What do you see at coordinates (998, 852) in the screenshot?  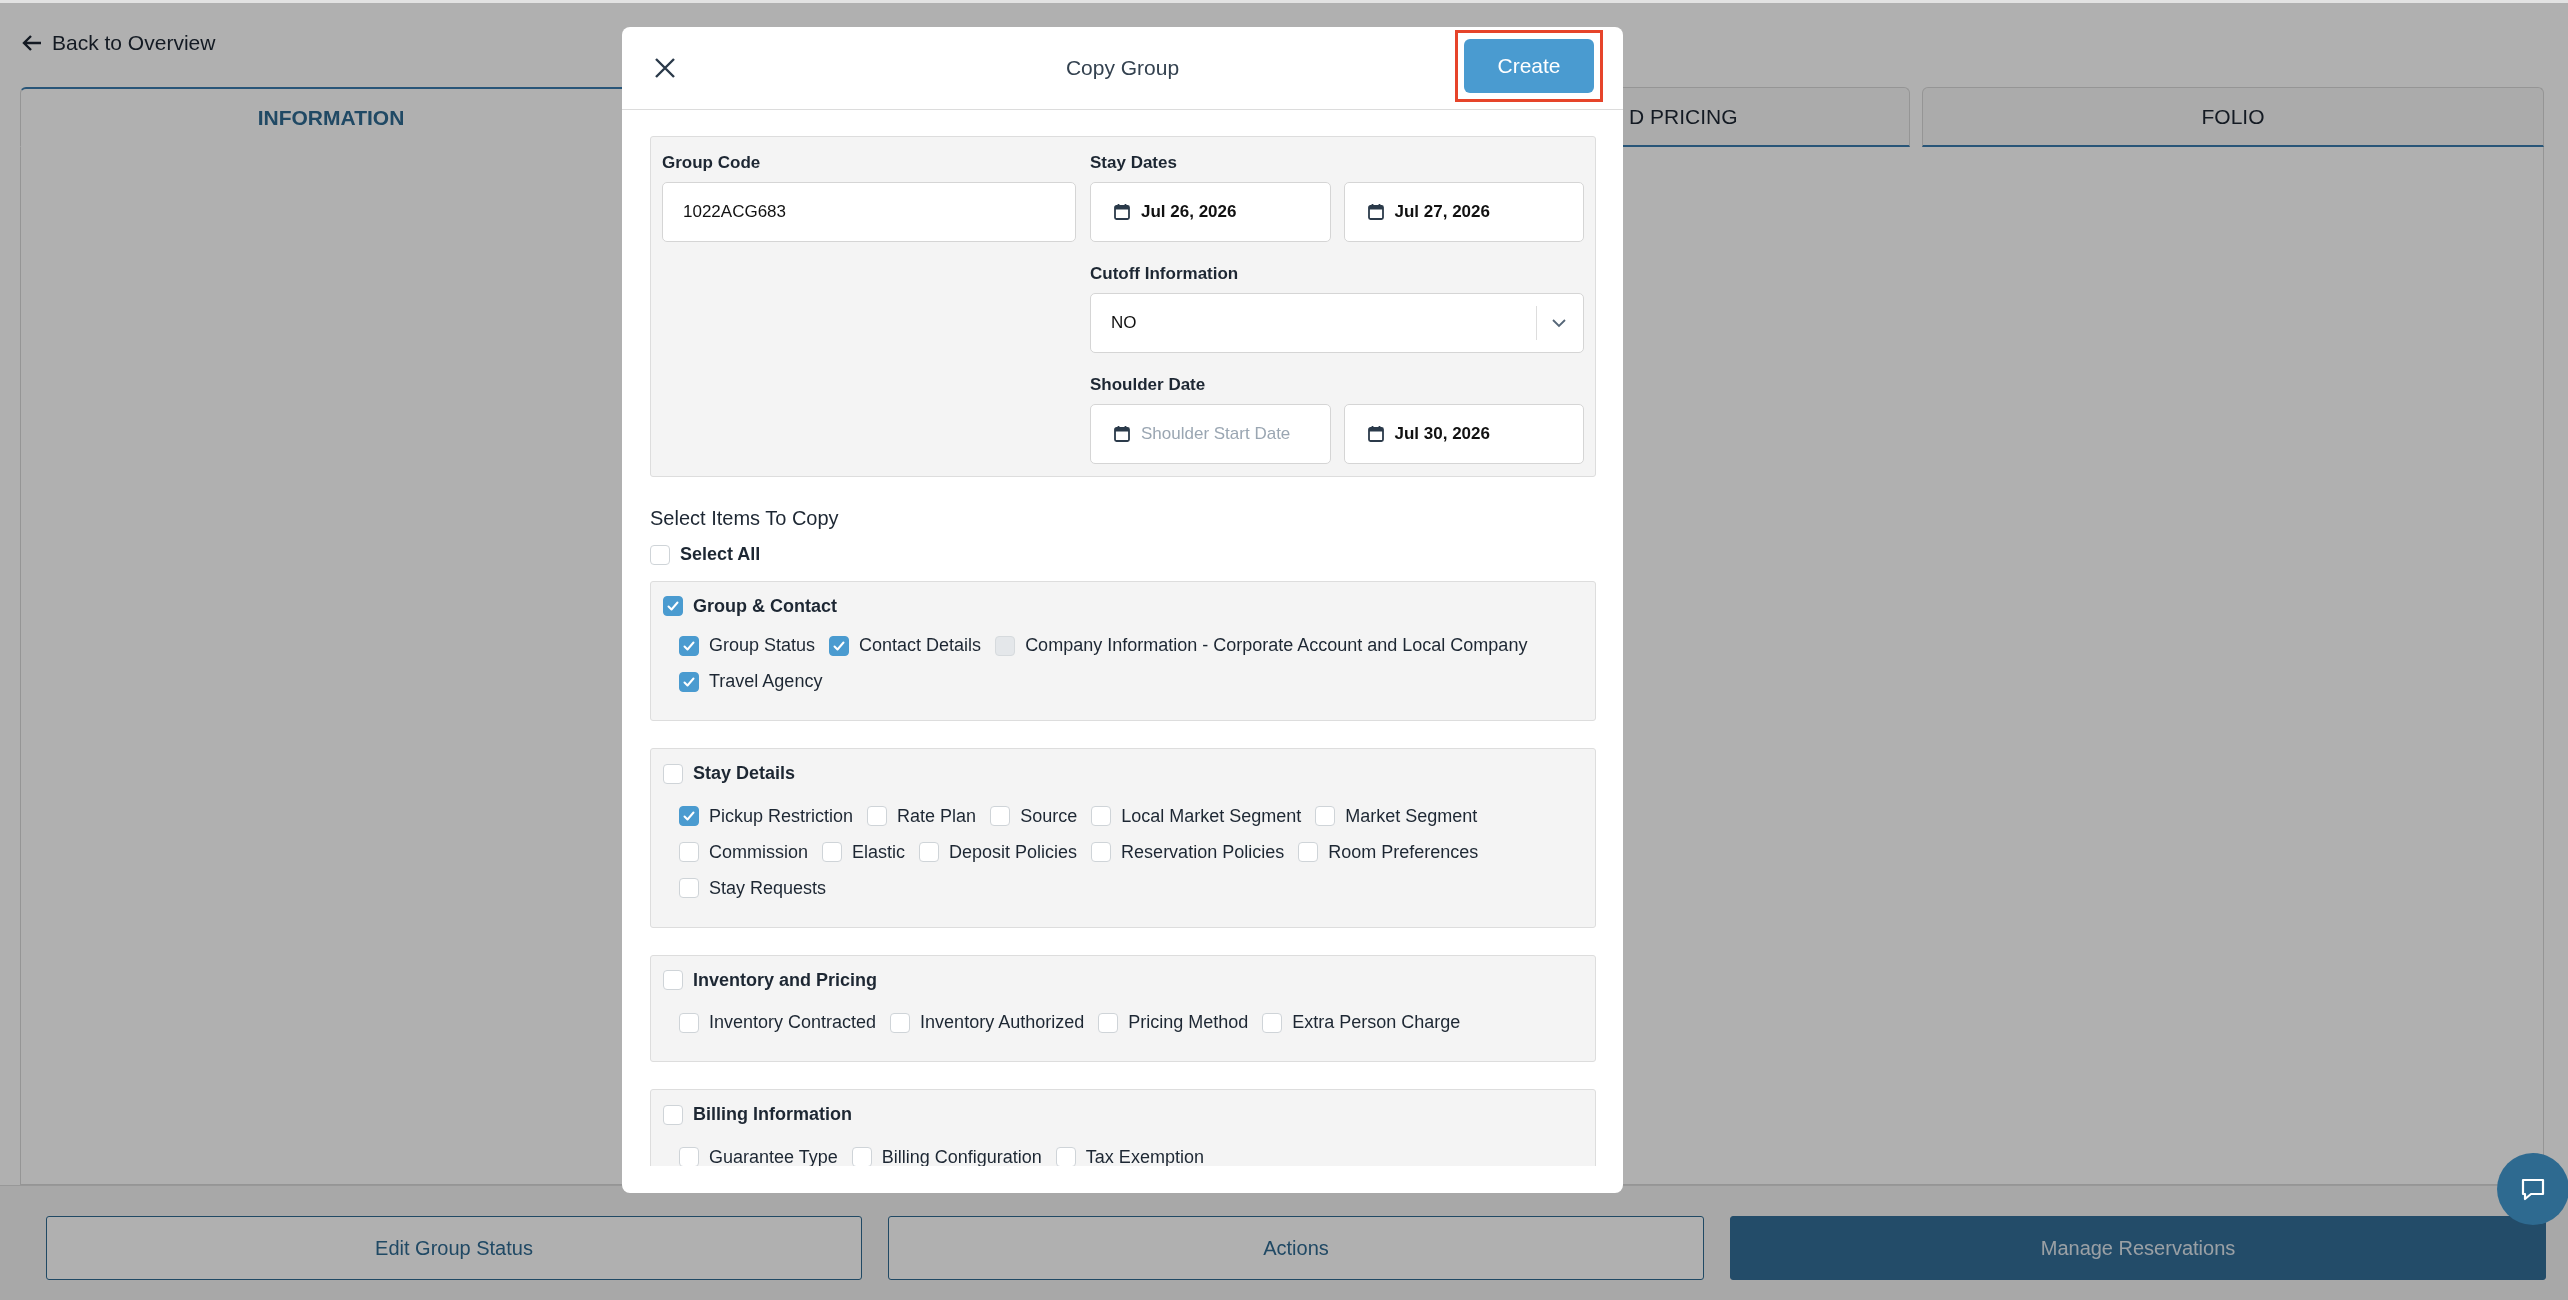 I see `item-checkbox: Deposit Policies` at bounding box center [998, 852].